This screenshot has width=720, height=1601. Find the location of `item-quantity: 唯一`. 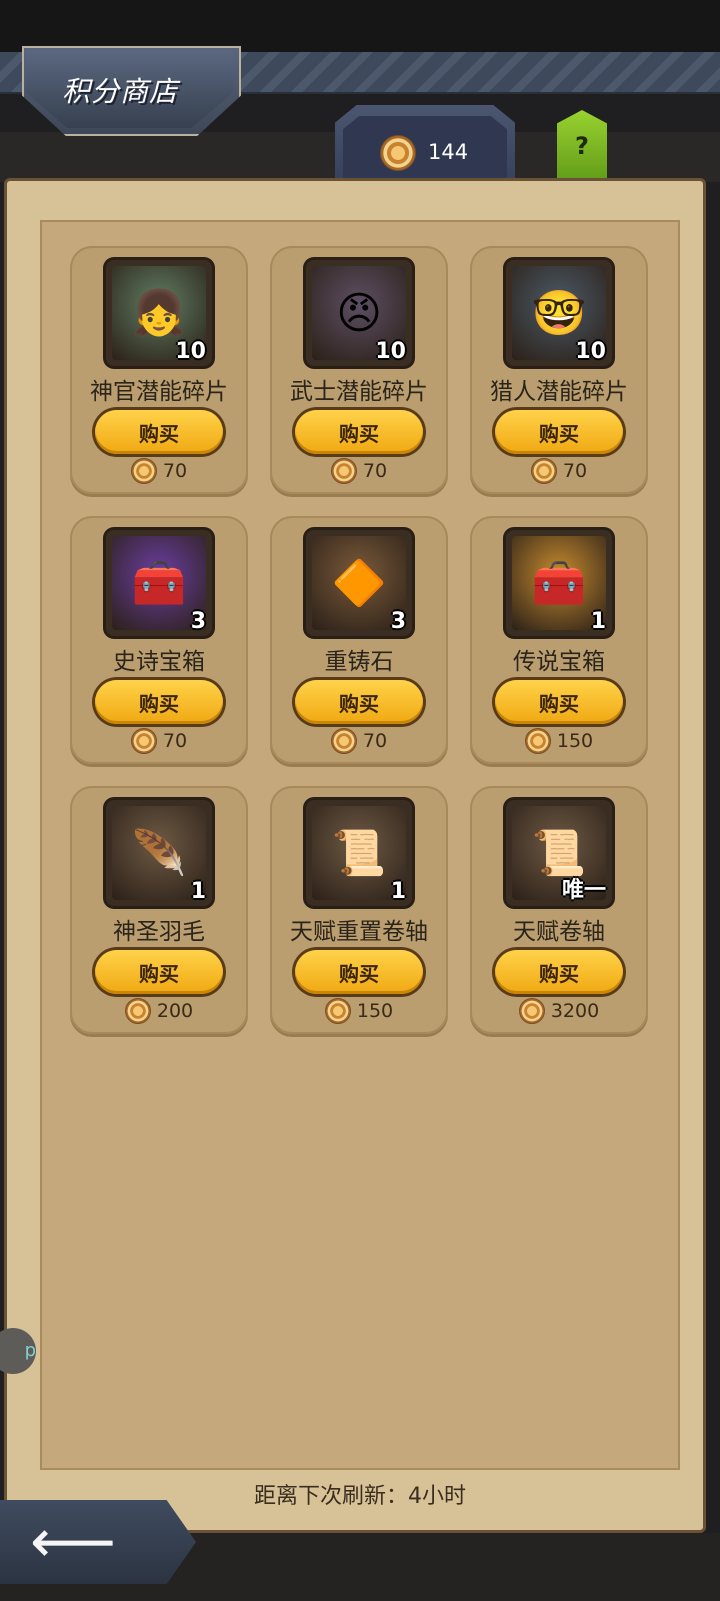

item-quantity: 唯一 is located at coordinates (583, 890).